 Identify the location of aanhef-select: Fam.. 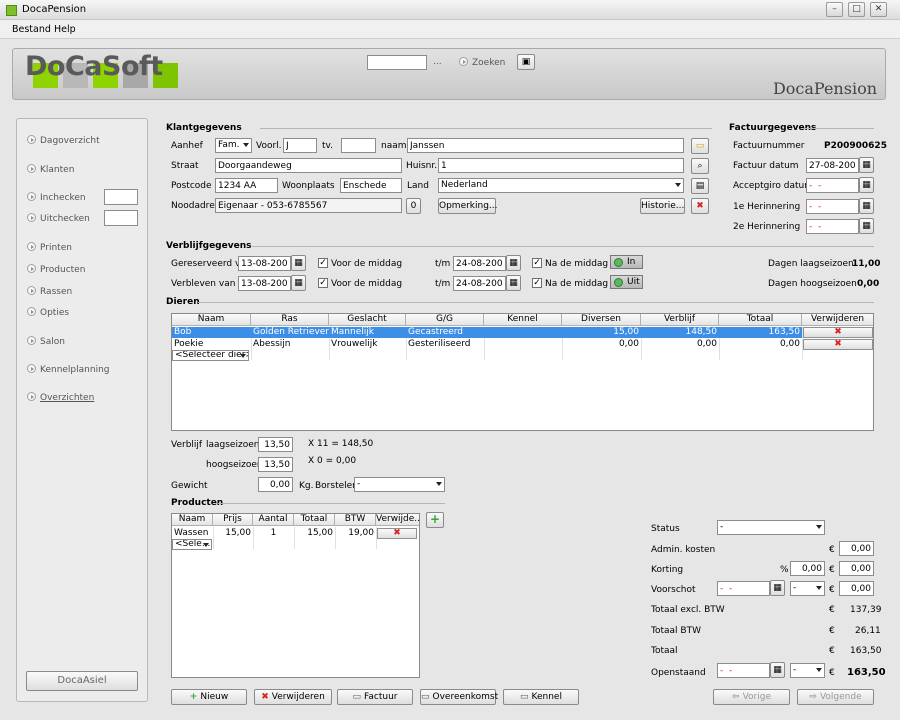
(233, 145).